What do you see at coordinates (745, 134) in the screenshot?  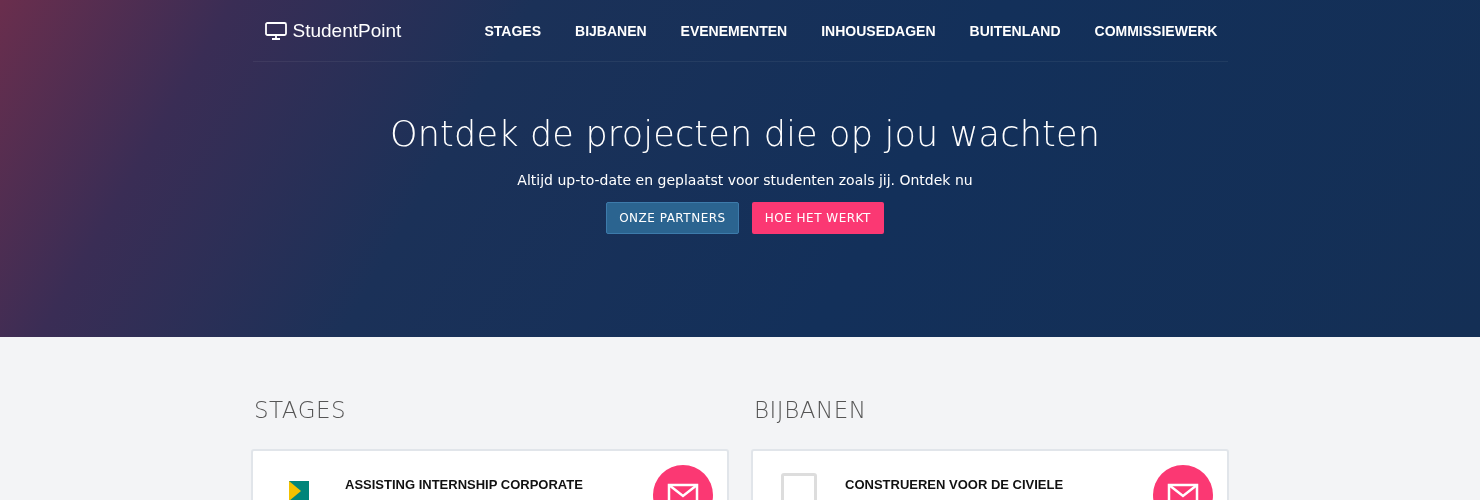 I see `hero-title: Ontdek de projecten die op jou wachten` at bounding box center [745, 134].